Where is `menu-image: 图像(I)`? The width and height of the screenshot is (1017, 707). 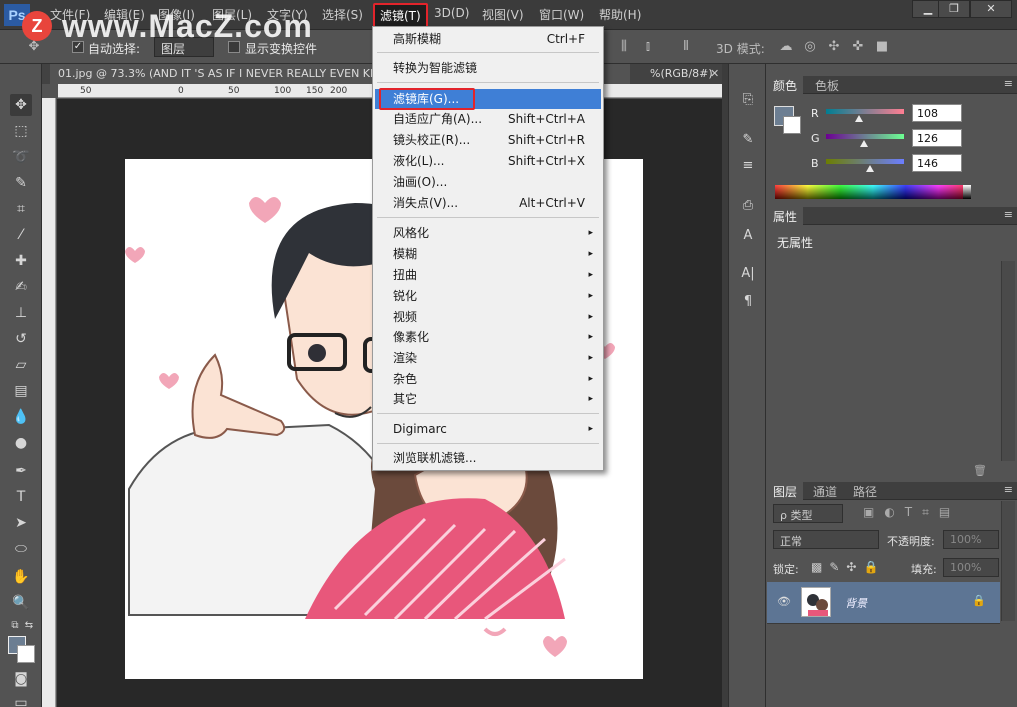
menu-image: 图像(I) is located at coordinates (176, 14).